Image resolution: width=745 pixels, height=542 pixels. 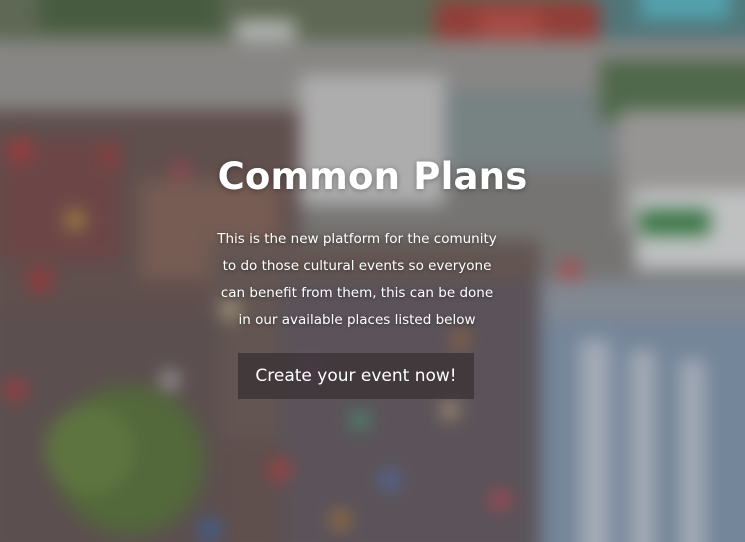 I want to click on hero-title: Common Plans, so click(x=372, y=176).